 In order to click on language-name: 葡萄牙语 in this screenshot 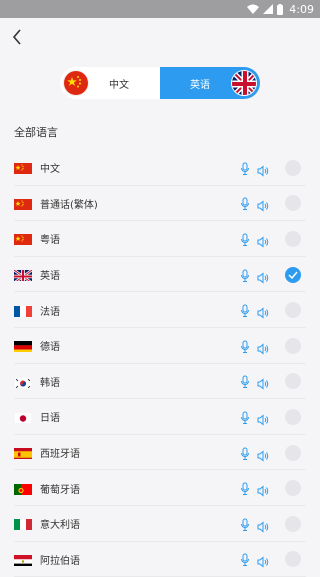, I will do `click(60, 490)`.